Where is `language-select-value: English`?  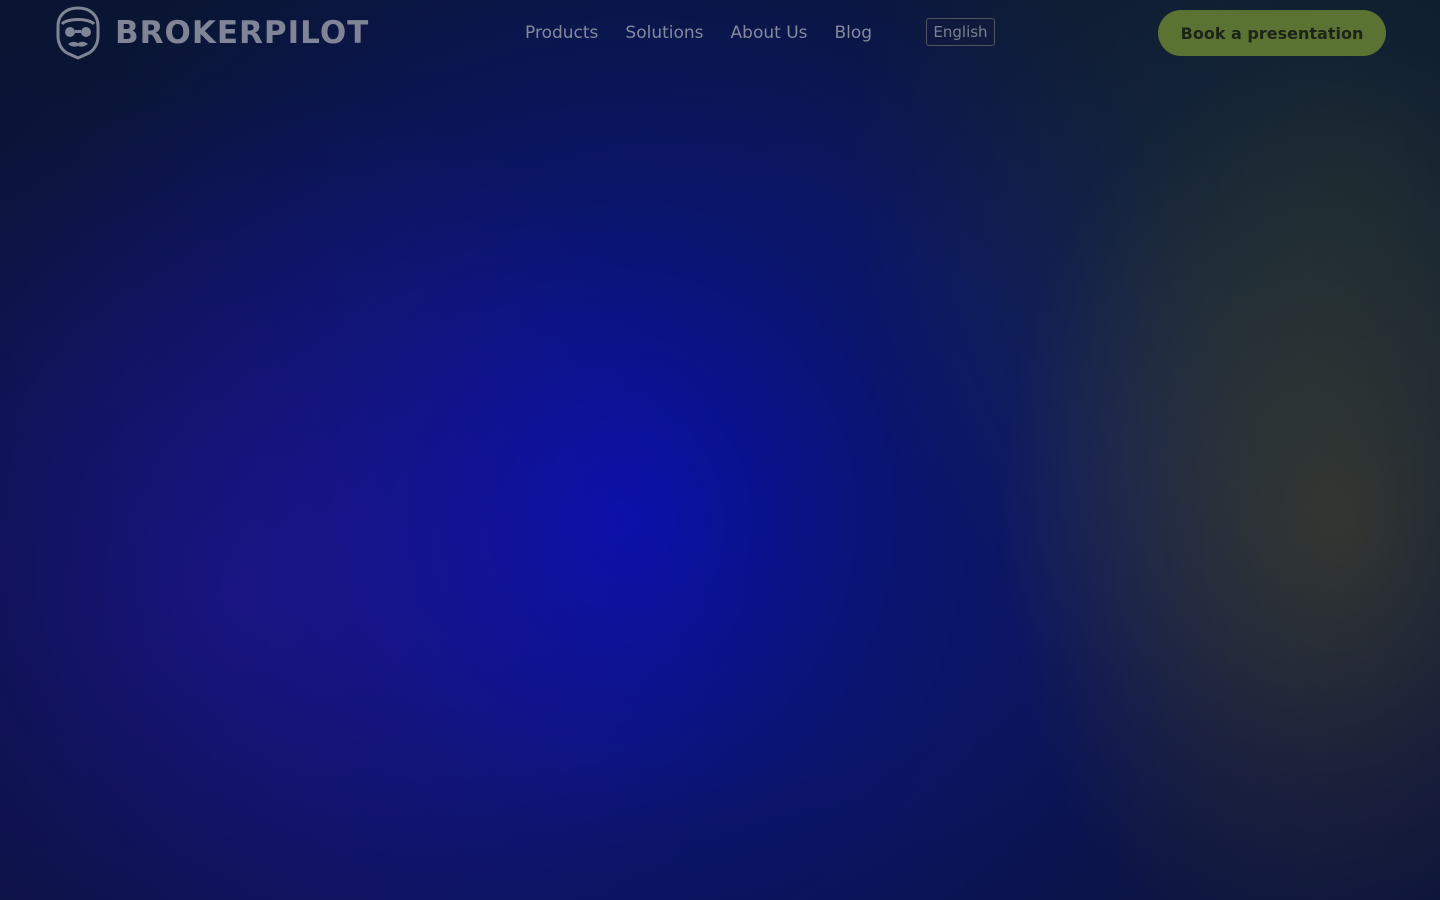
language-select-value: English is located at coordinates (960, 32).